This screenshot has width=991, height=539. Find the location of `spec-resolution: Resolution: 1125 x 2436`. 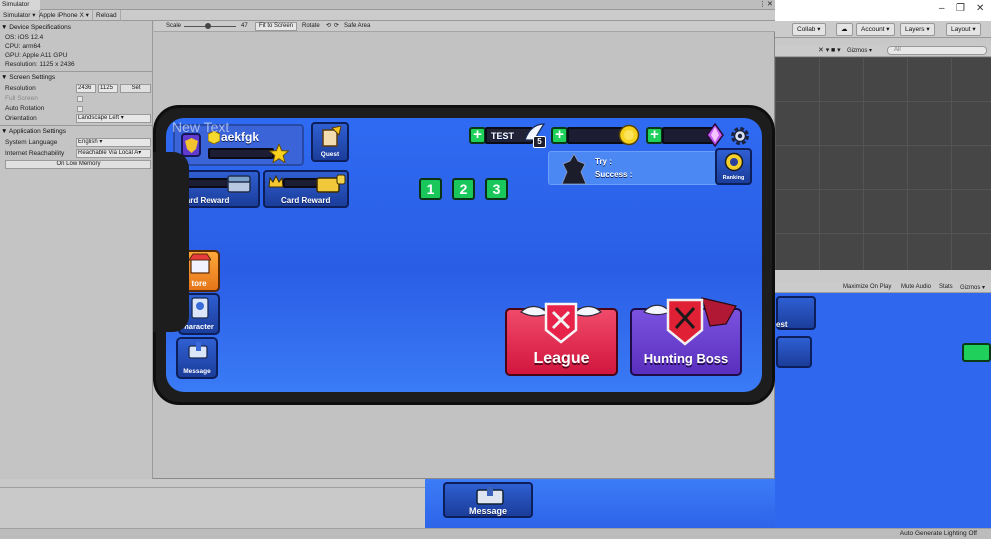

spec-resolution: Resolution: 1125 x 2436 is located at coordinates (40, 64).